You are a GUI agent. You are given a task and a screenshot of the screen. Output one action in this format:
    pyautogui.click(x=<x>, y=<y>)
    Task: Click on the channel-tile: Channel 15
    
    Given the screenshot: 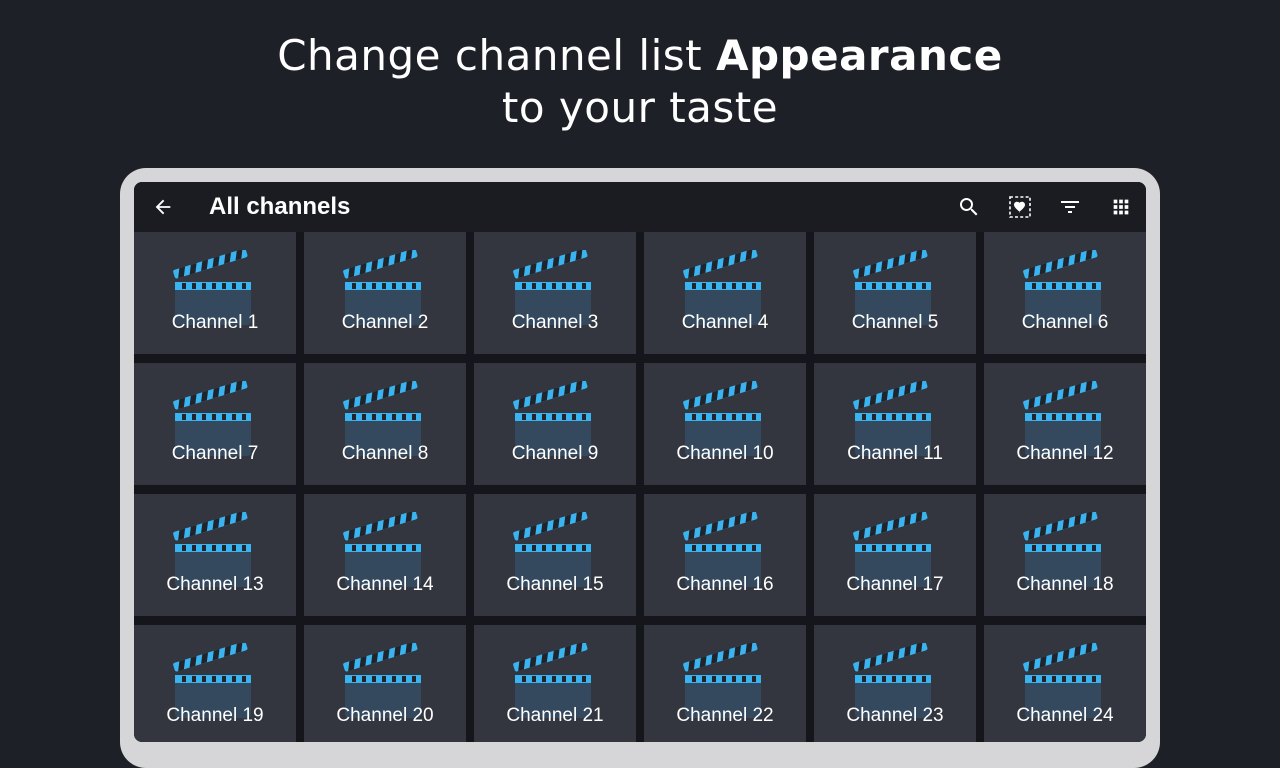 What is the action you would take?
    pyautogui.click(x=555, y=555)
    